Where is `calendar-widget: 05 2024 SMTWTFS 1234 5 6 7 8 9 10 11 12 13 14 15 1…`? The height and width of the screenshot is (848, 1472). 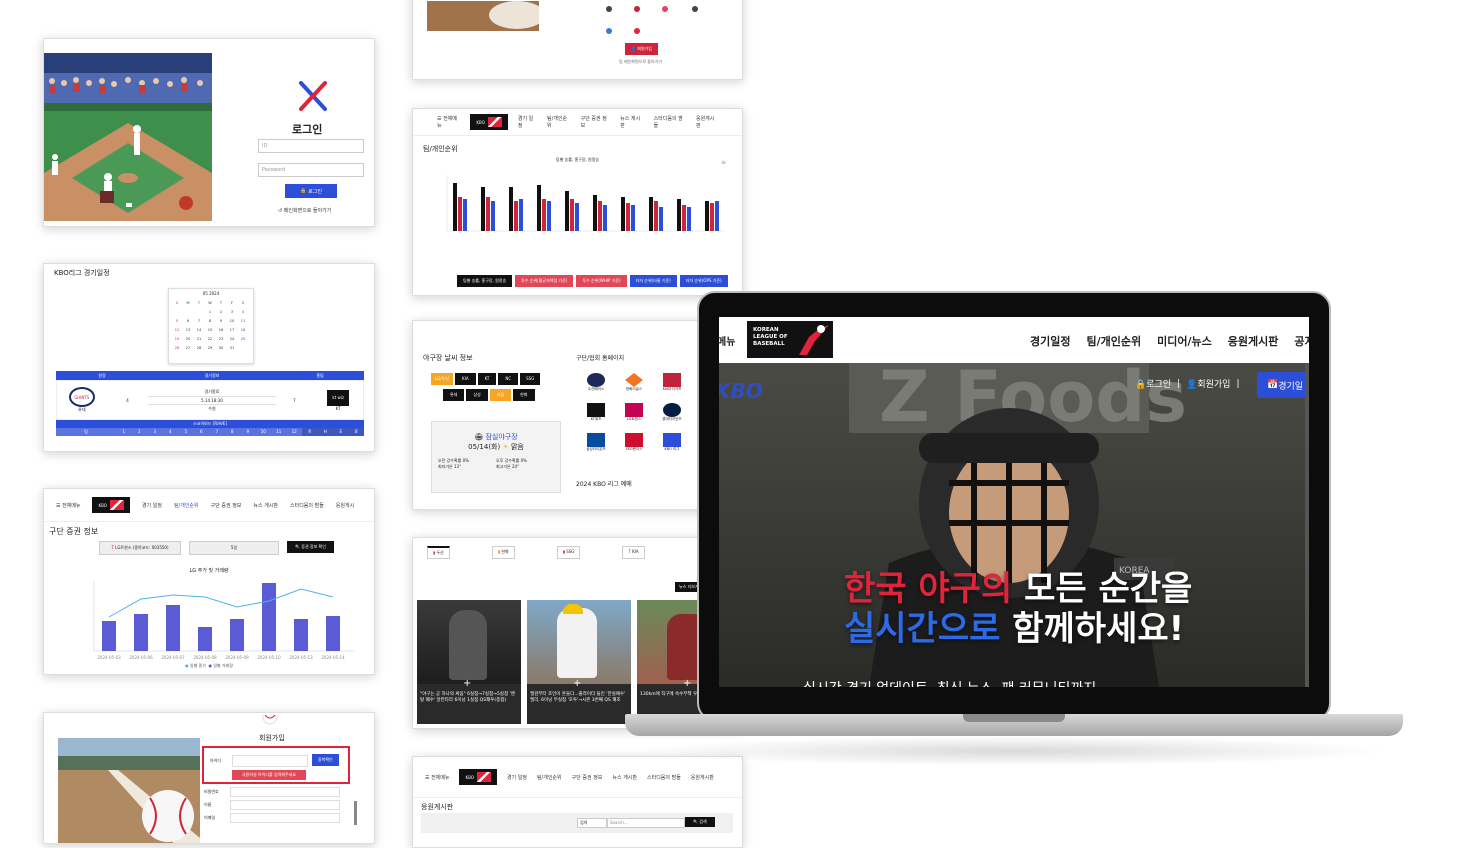 calendar-widget: 05 2024 SMTWTFS 1234 5 6 7 8 9 10 11 12 13 14 15 1… is located at coordinates (211, 326).